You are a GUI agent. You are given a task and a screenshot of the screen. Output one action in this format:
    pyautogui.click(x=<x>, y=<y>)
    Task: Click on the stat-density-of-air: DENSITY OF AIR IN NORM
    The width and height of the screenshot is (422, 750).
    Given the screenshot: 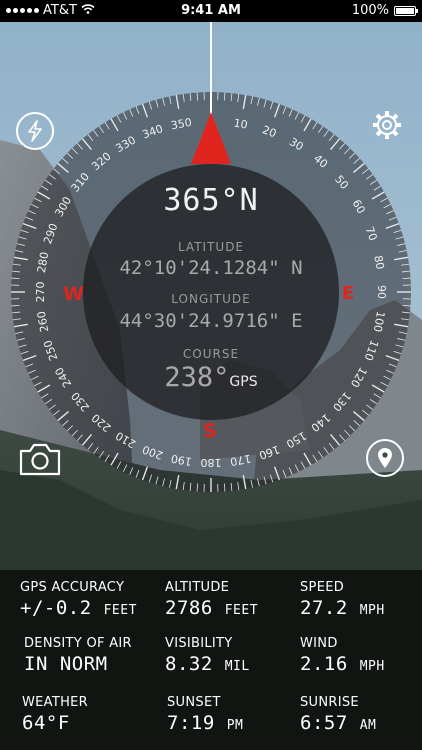 What is the action you would take?
    pyautogui.click(x=78, y=655)
    